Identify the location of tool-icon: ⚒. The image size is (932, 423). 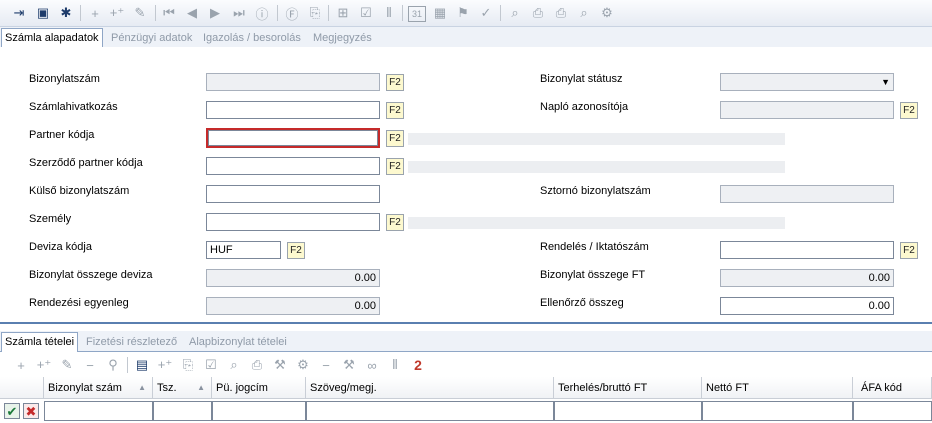
(280, 365).